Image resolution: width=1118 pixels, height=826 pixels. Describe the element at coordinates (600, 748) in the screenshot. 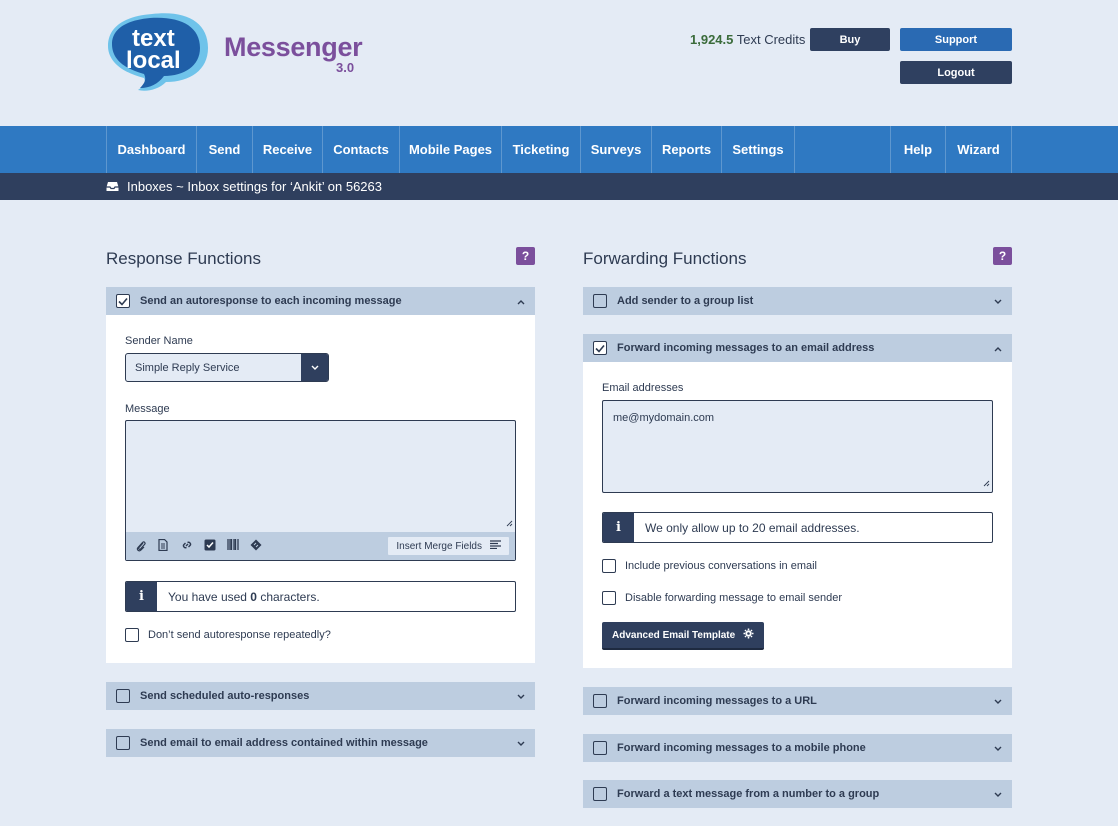

I see `forward-mobile-checkbox` at that location.